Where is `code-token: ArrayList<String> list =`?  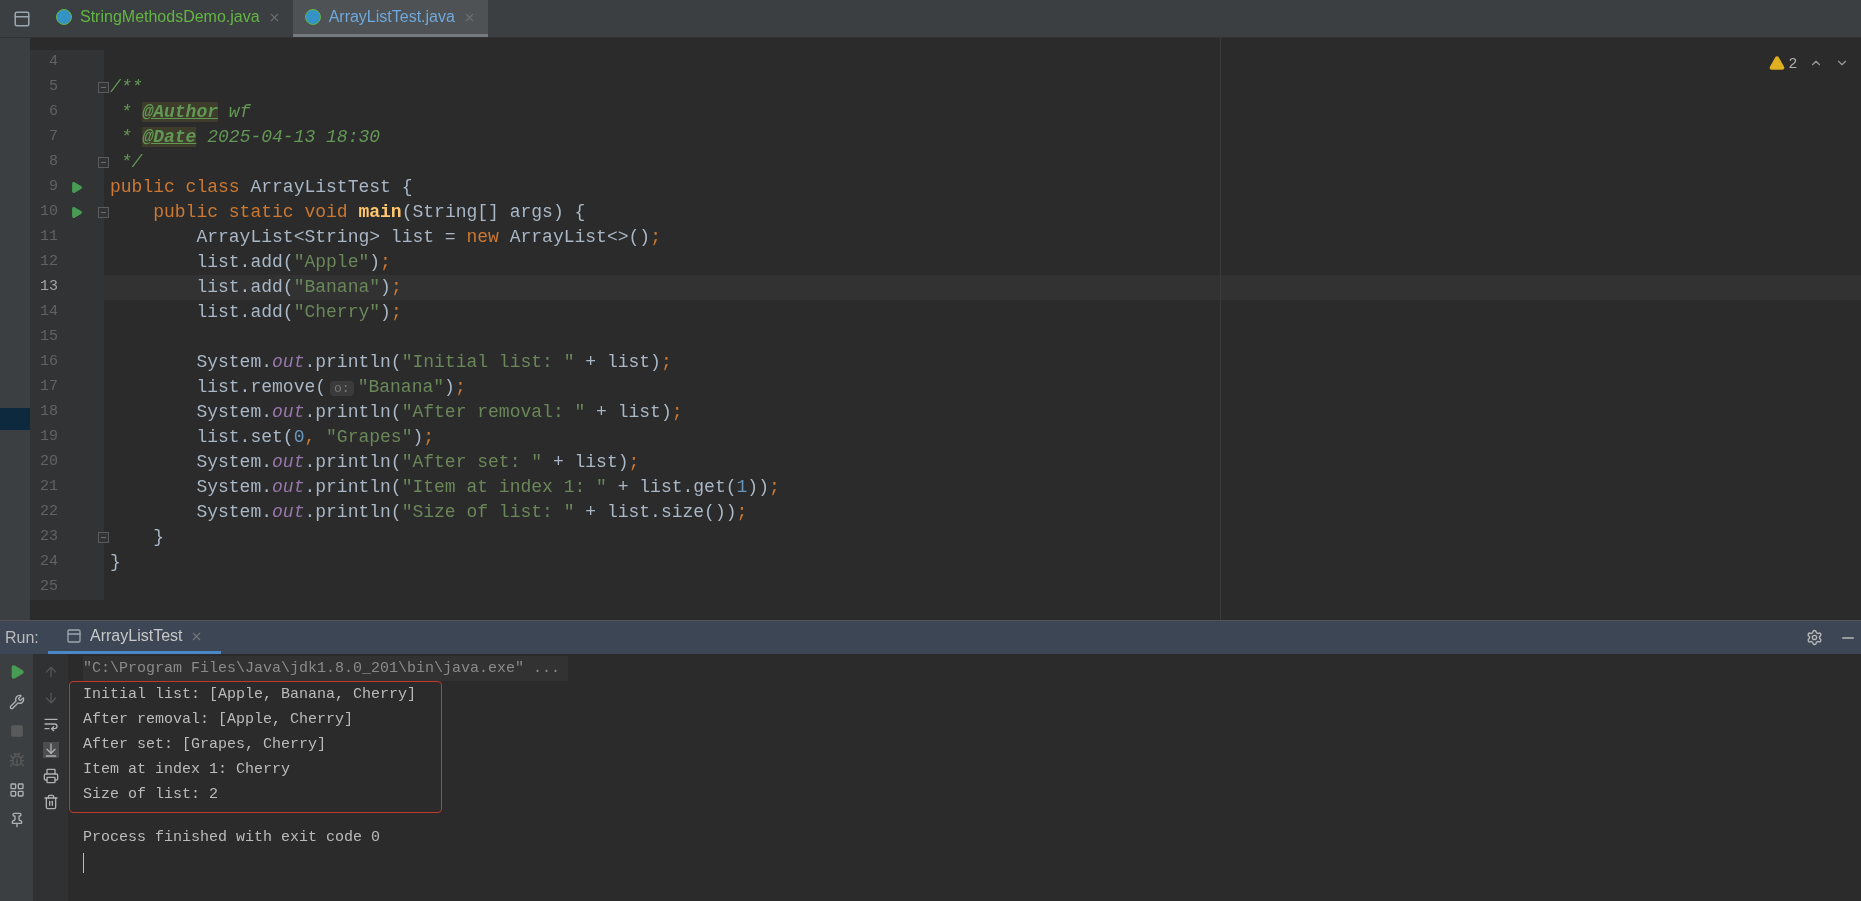 code-token: ArrayList<String> list = is located at coordinates (326, 237).